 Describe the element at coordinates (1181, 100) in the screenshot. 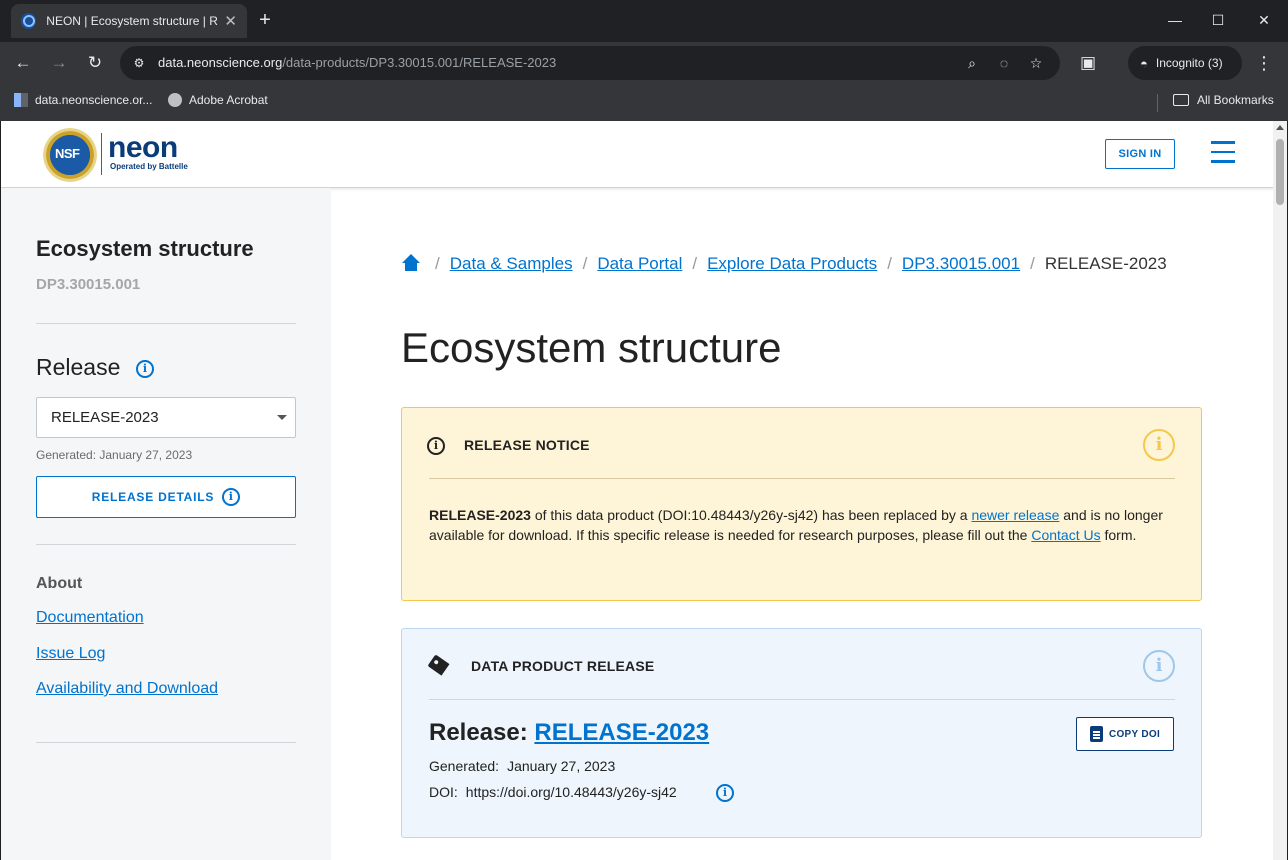

I see `folder-icon` at that location.